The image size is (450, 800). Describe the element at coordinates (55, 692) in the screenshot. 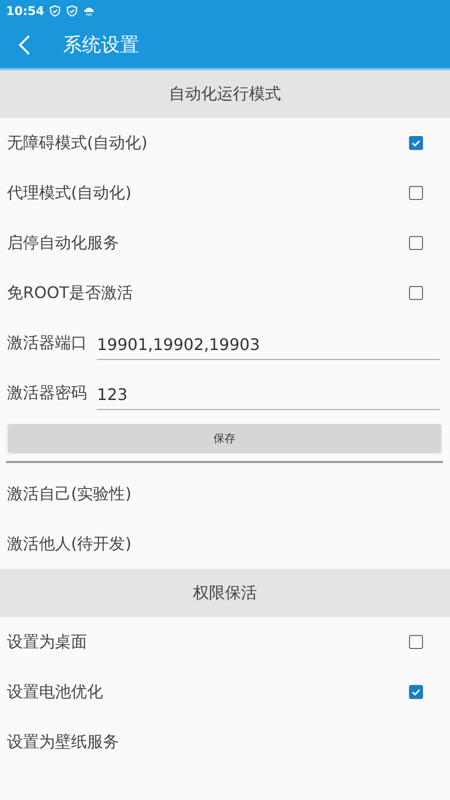

I see `setting-label: 设置电池优化` at that location.